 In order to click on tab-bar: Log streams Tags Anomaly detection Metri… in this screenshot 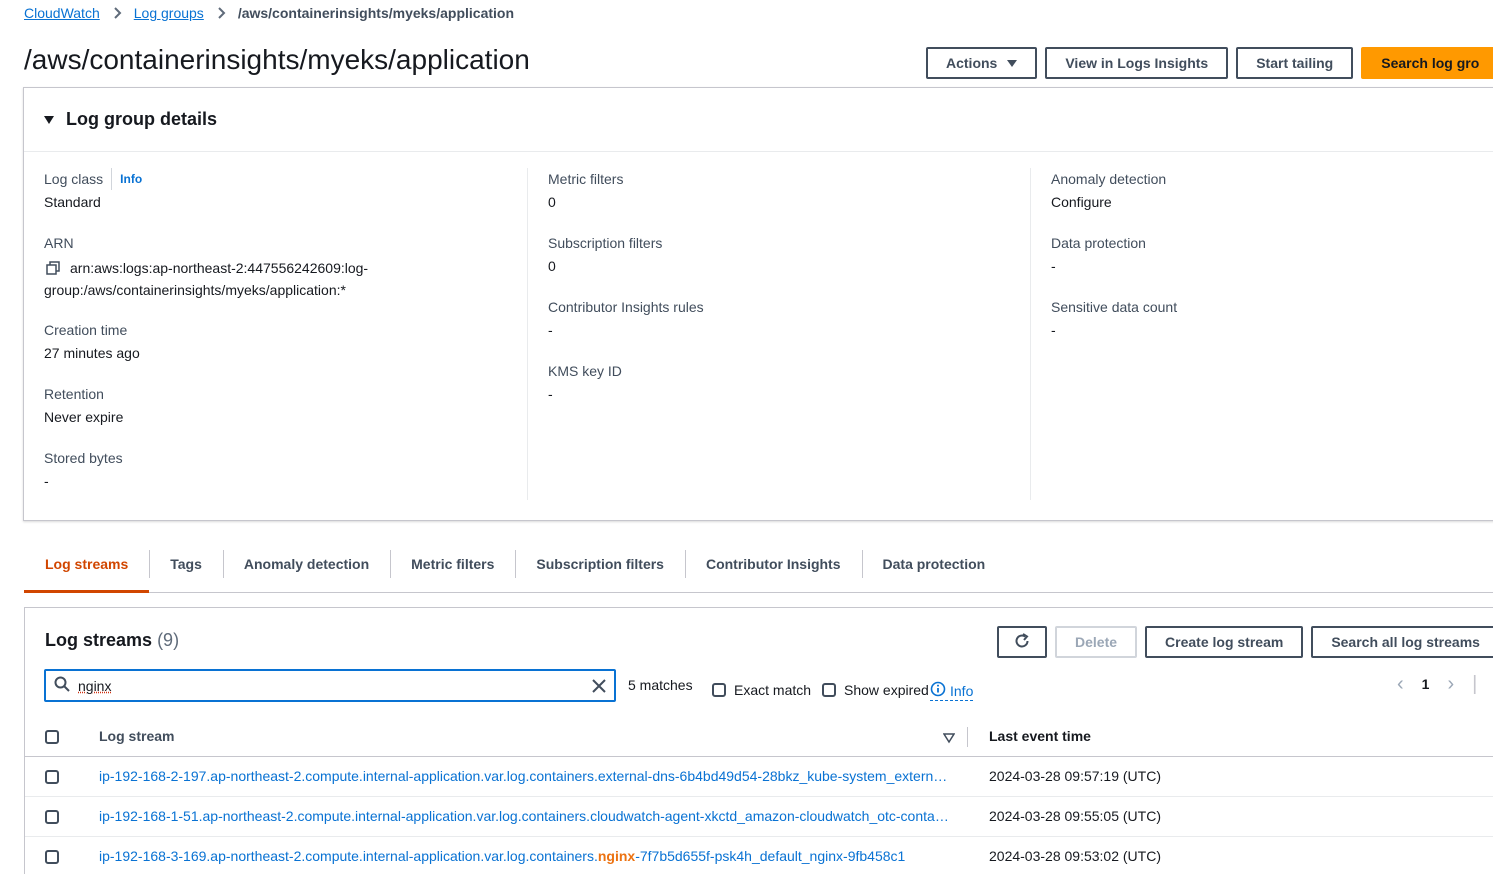, I will do `click(758, 569)`.